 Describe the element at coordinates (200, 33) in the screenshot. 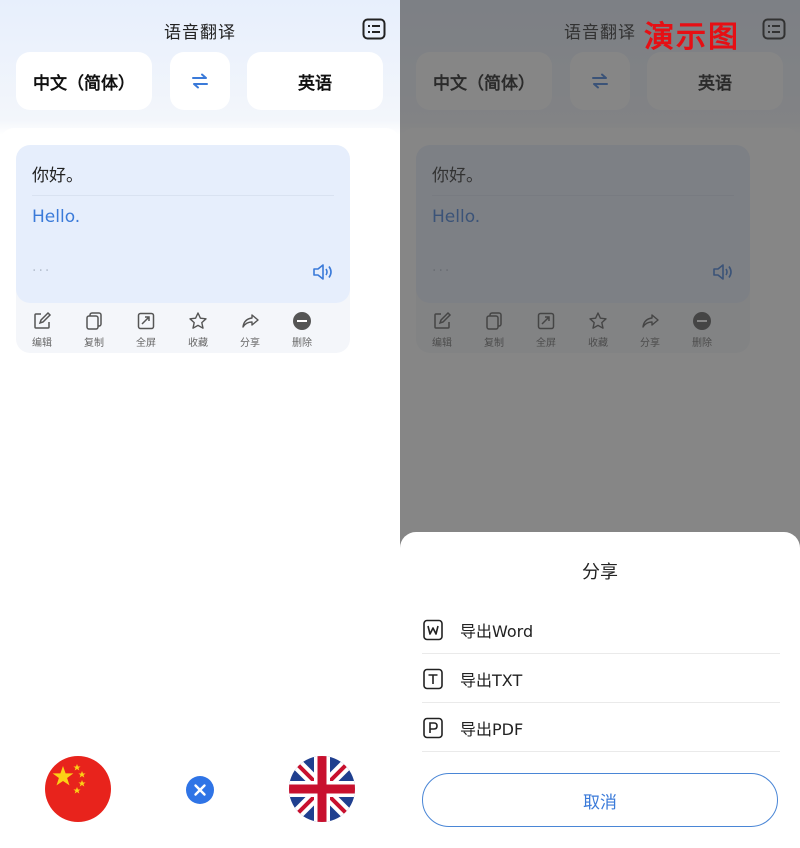

I see `app-title: 语音翻译` at that location.